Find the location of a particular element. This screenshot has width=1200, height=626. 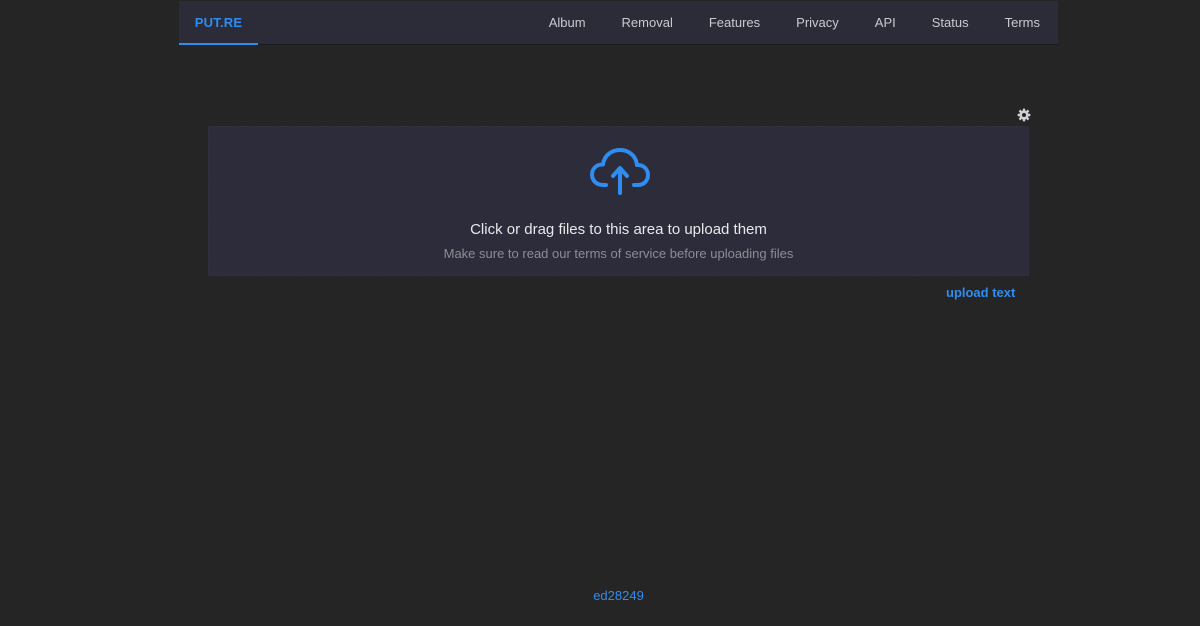

nav-removal-link: Removal is located at coordinates (647, 23).